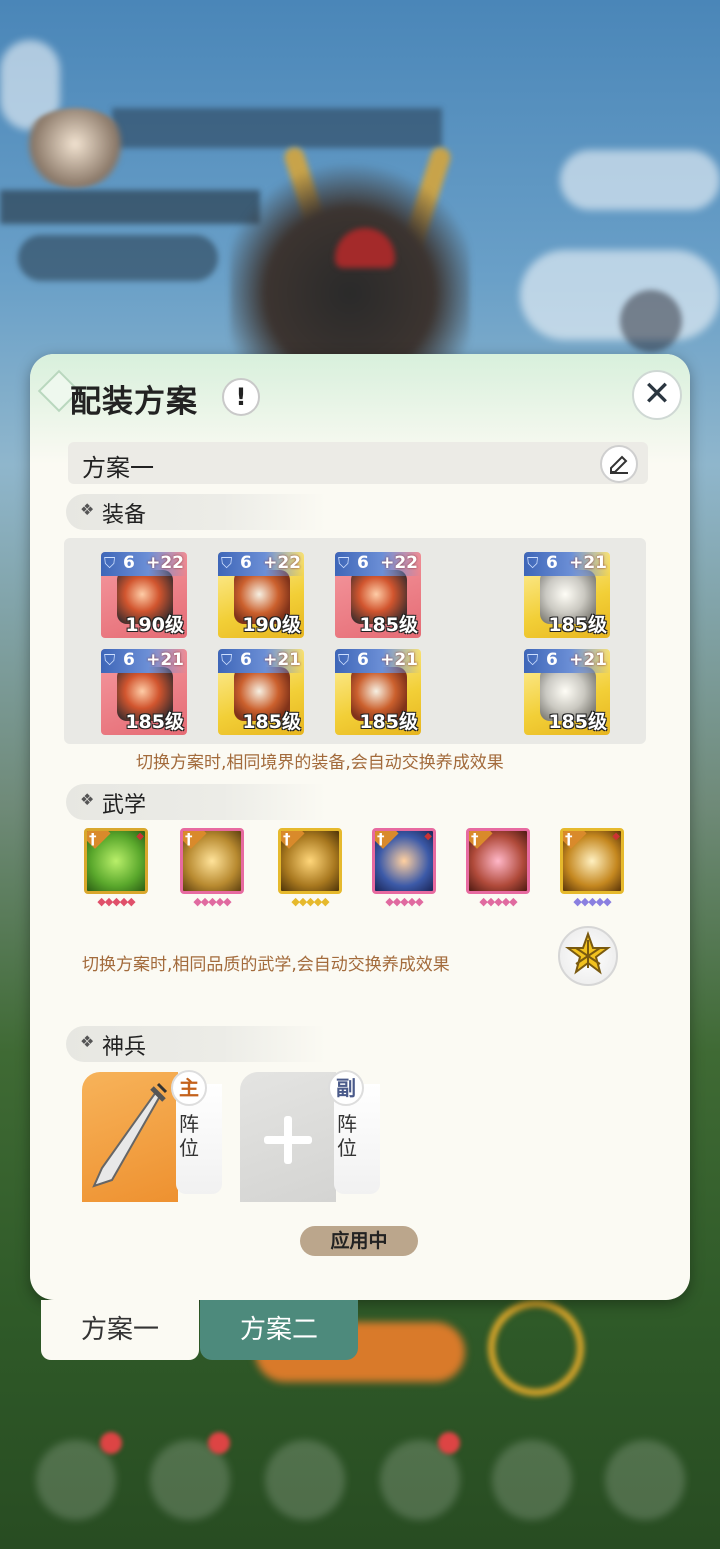  Describe the element at coordinates (196, 802) in the screenshot. I see `section-header-martial-arts: ❖ 武学` at that location.